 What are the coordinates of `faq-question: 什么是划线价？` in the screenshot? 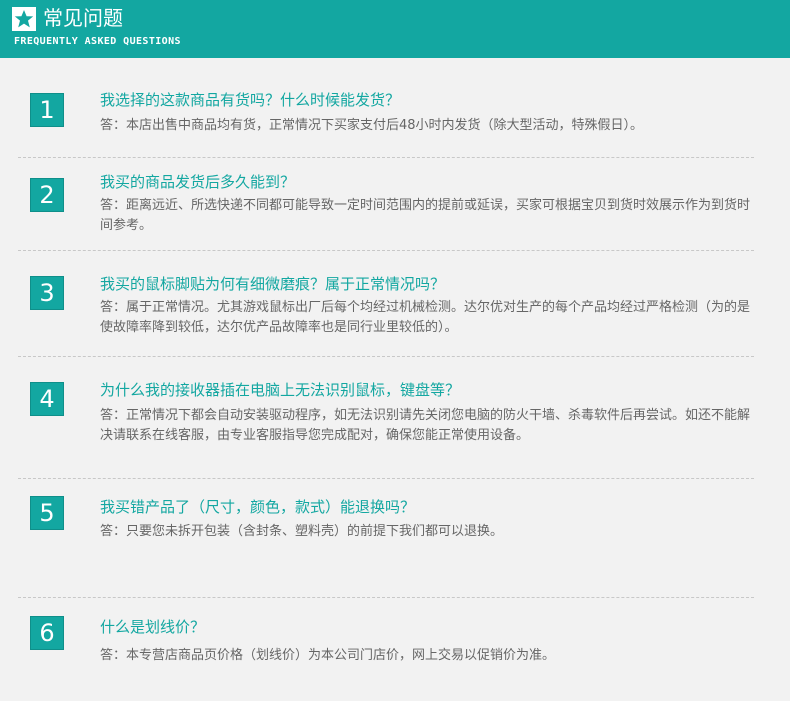 It's located at (153, 627).